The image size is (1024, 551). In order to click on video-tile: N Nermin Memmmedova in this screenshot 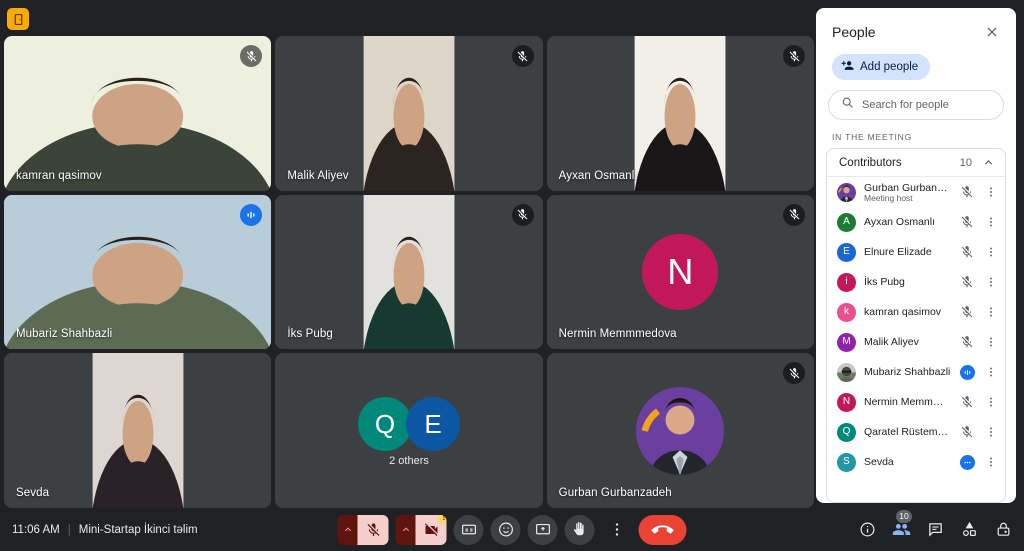, I will do `click(680, 272)`.